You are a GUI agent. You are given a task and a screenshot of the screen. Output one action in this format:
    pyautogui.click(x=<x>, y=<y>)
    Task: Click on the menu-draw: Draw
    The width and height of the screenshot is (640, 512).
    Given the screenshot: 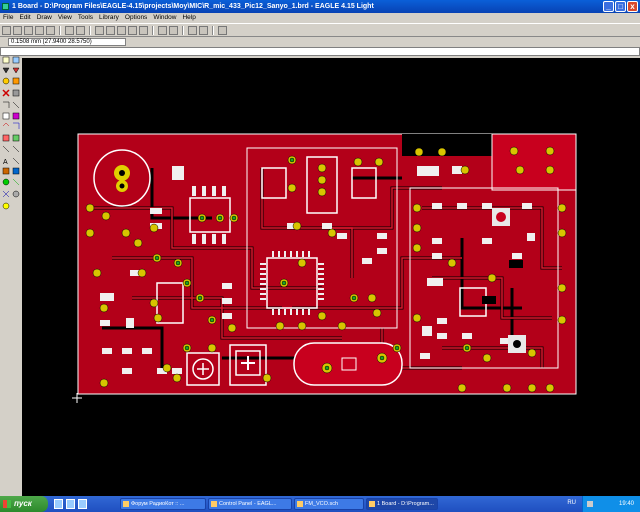 What is the action you would take?
    pyautogui.click(x=44, y=18)
    